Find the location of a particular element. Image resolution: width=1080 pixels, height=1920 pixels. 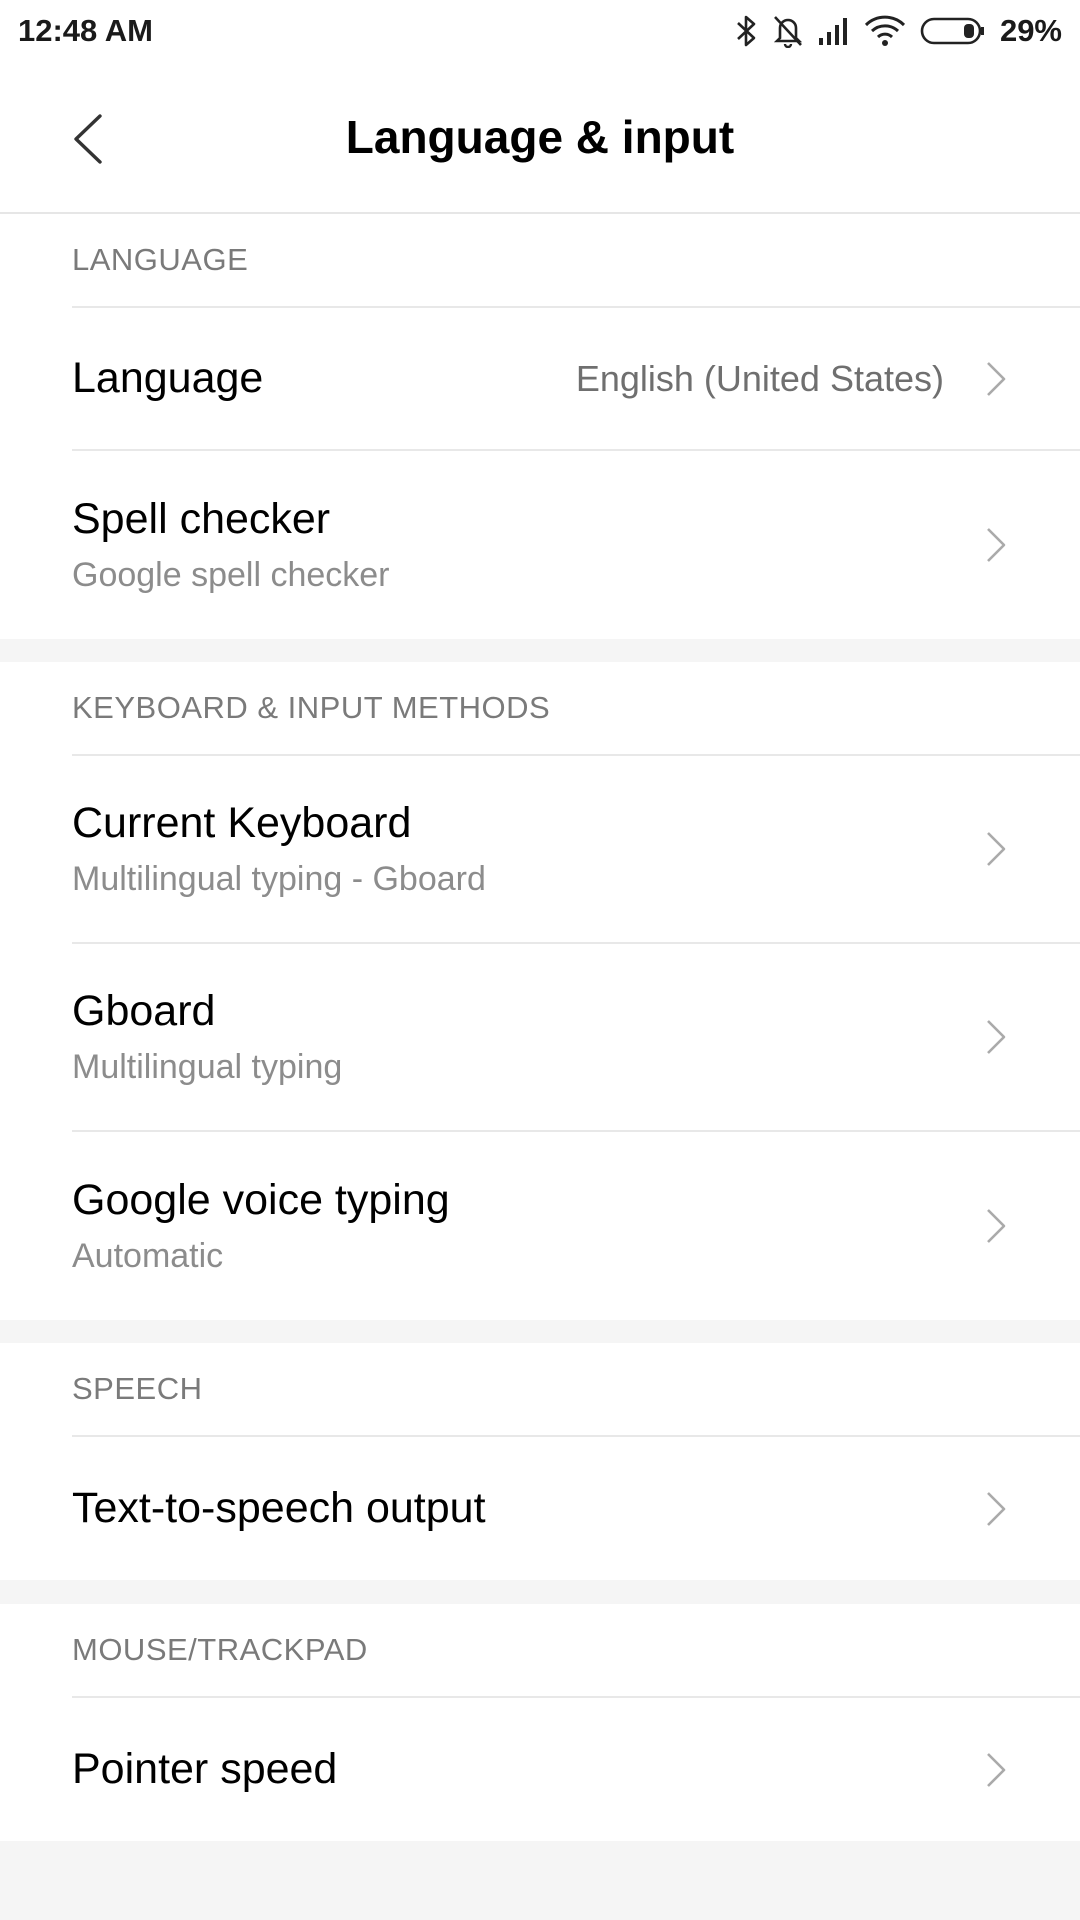

page-title: Language & input is located at coordinates (540, 137).